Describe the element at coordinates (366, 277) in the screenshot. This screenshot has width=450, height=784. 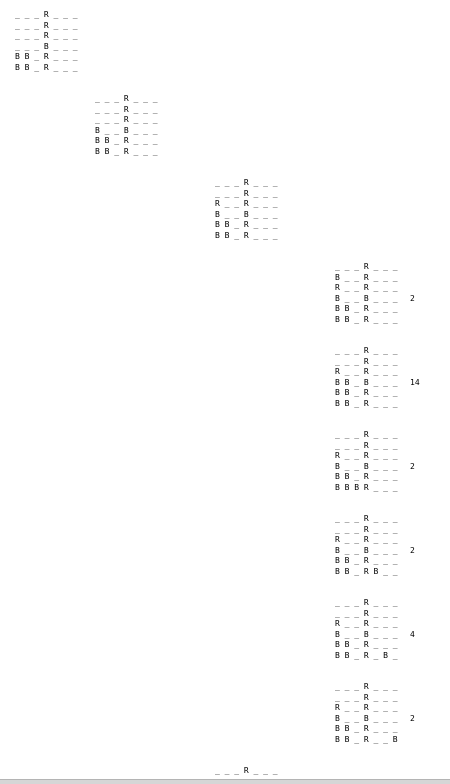
I see `board-row: B _ _ R _ _ _` at that location.